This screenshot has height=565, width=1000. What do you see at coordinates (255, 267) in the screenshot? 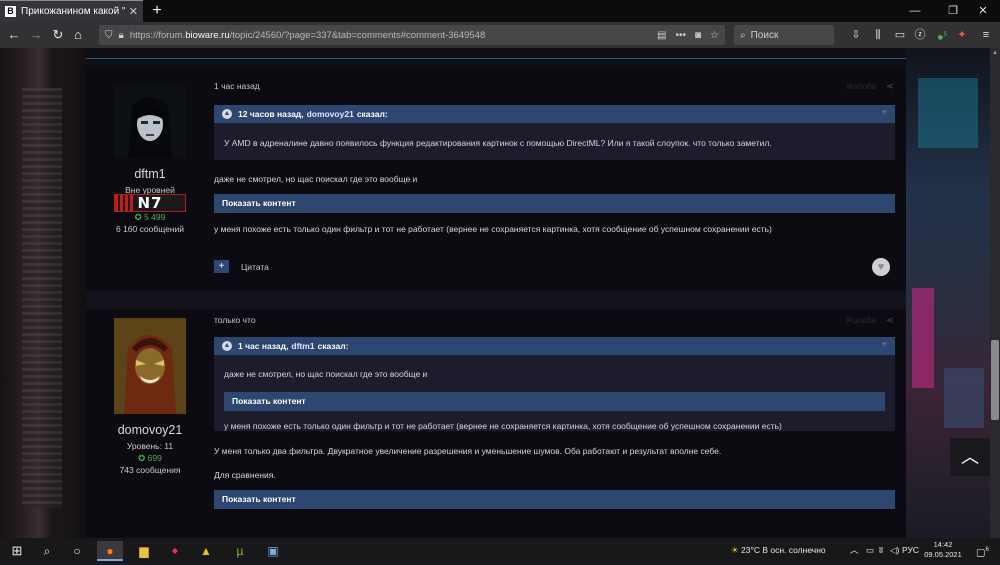
I see `quote-button: Цитата` at bounding box center [255, 267].